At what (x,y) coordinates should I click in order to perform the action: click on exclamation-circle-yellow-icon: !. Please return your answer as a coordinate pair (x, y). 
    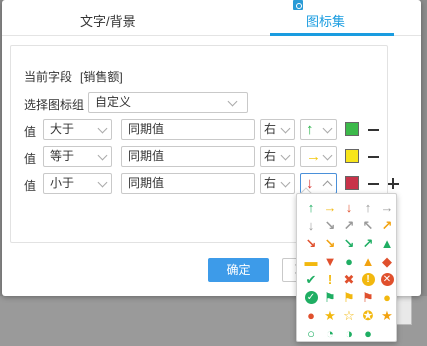
    Looking at the image, I should click on (368, 279).